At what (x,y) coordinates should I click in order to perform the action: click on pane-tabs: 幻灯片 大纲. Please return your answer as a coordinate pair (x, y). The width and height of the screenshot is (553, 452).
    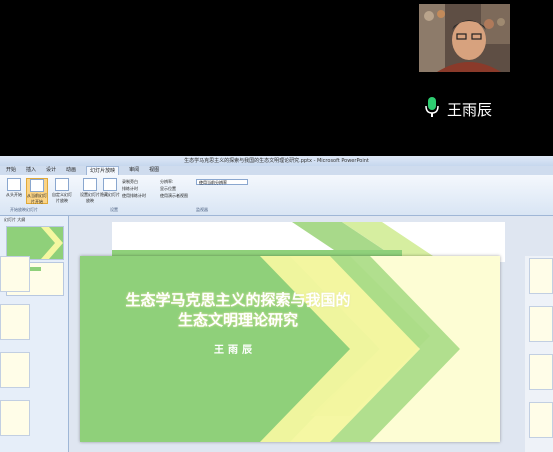
    Looking at the image, I should click on (14, 220).